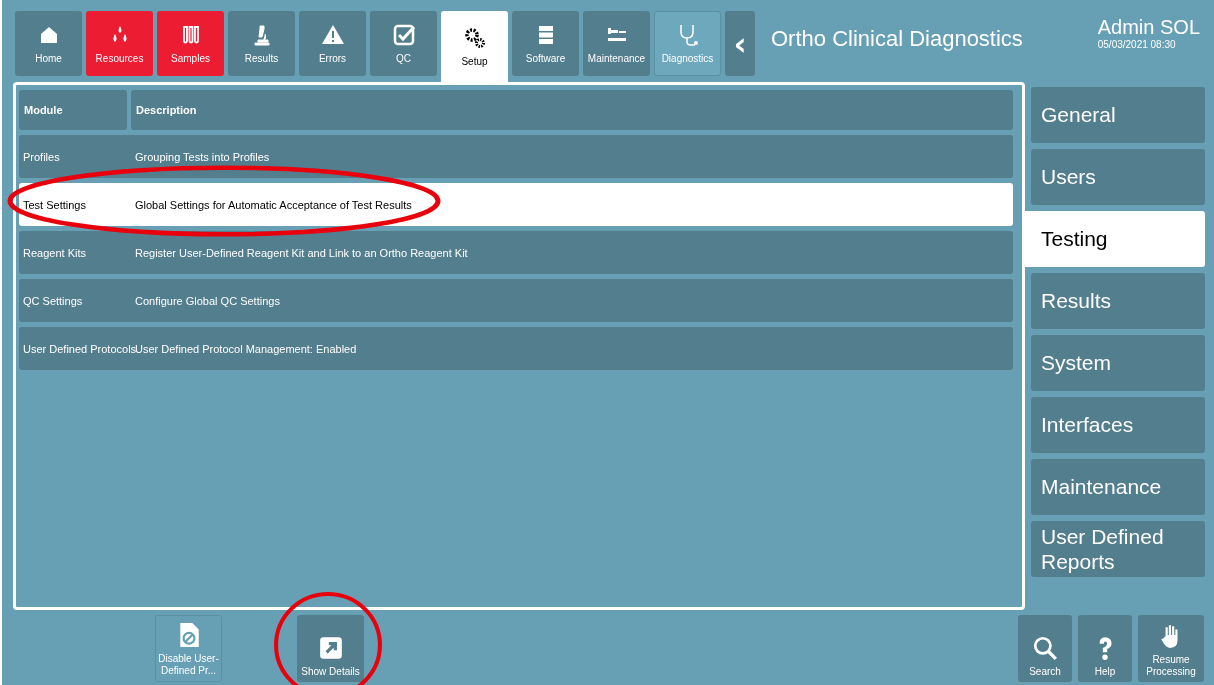 Image resolution: width=1214 pixels, height=685 pixels. I want to click on search-icon, so click(1045, 648).